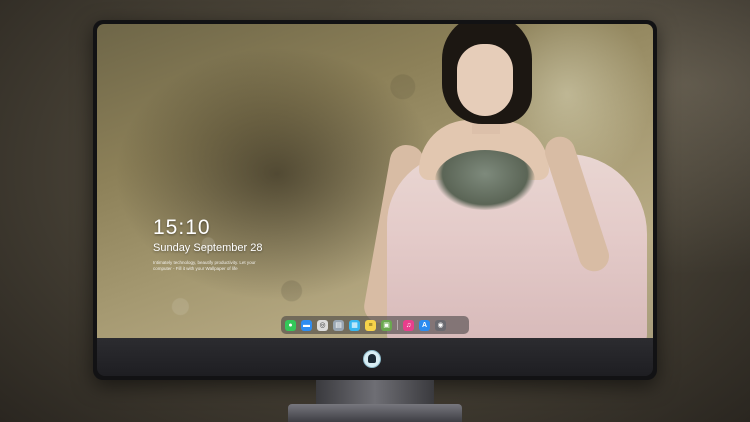 This screenshot has width=750, height=422. What do you see at coordinates (208, 248) in the screenshot?
I see `lockscreen-date: Sunday September 28` at bounding box center [208, 248].